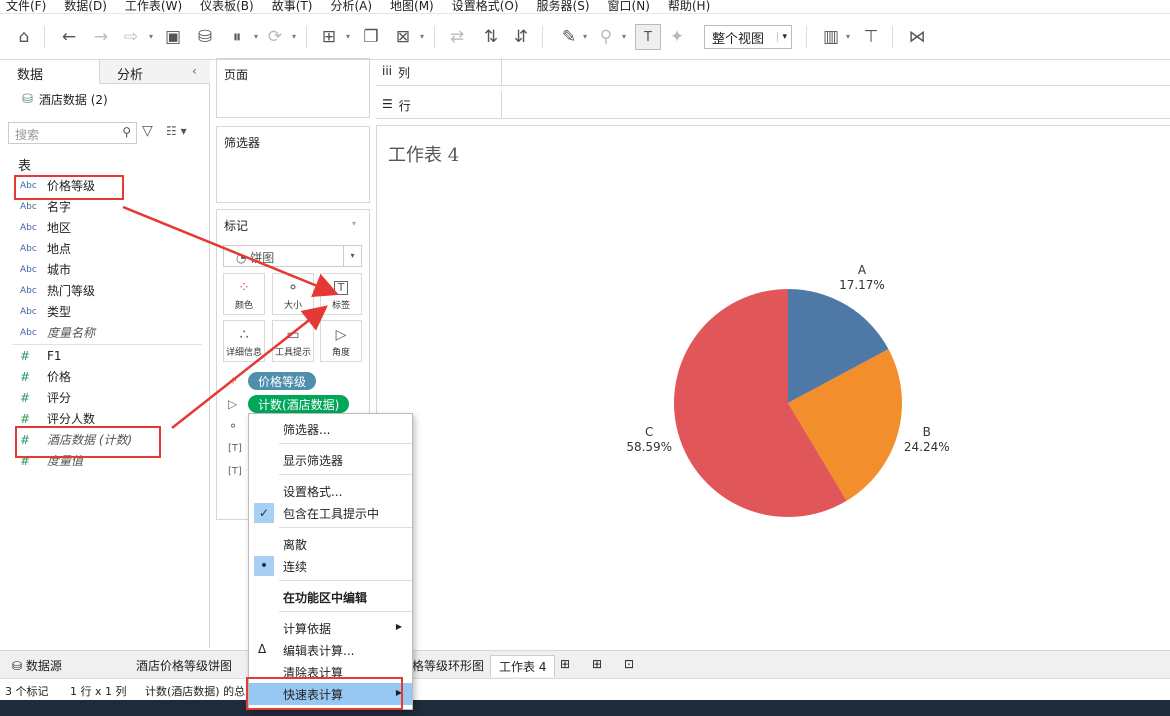  I want to click on filter-icon: ▽, so click(147, 131).